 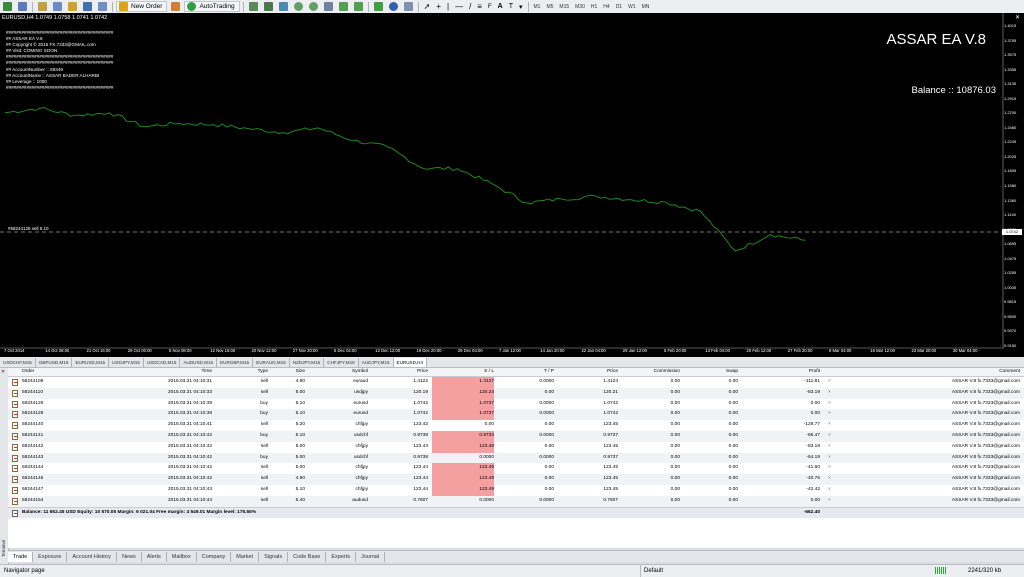 I want to click on crosshair-tool: +, so click(x=438, y=6).